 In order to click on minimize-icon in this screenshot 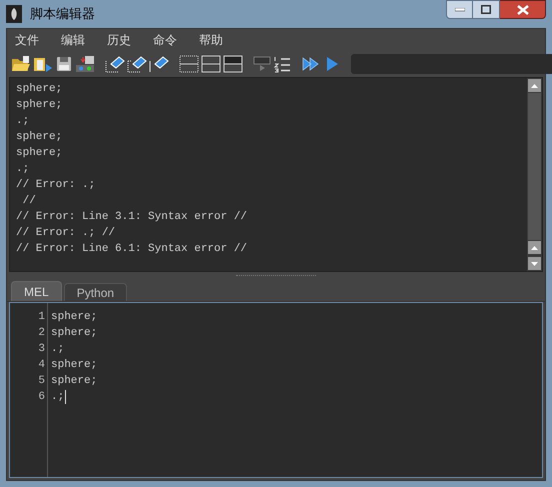, I will do `click(459, 10)`.